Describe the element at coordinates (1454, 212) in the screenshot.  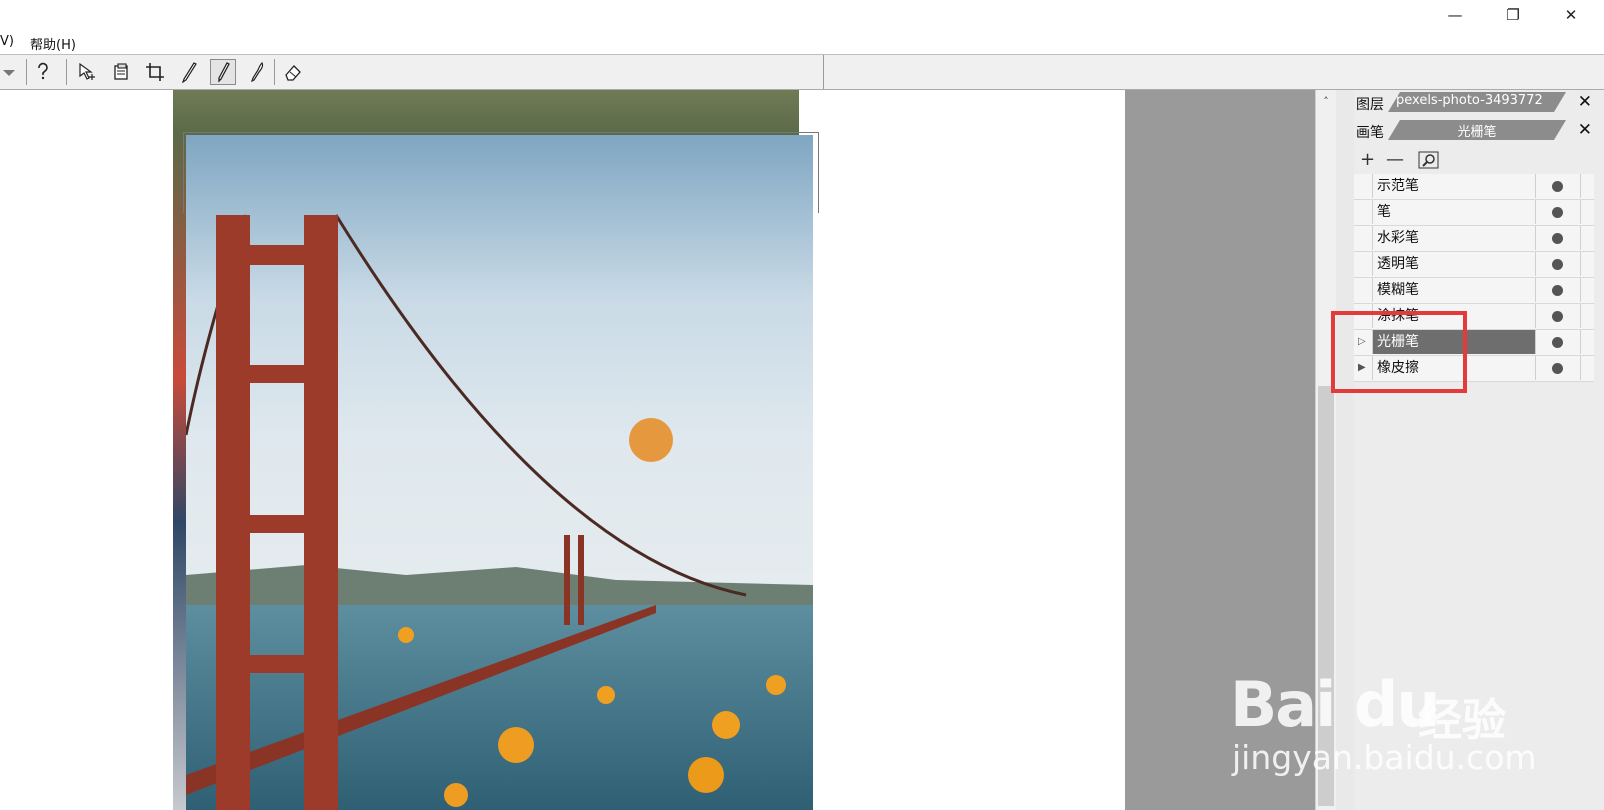
I see `brush-name: 笔` at that location.